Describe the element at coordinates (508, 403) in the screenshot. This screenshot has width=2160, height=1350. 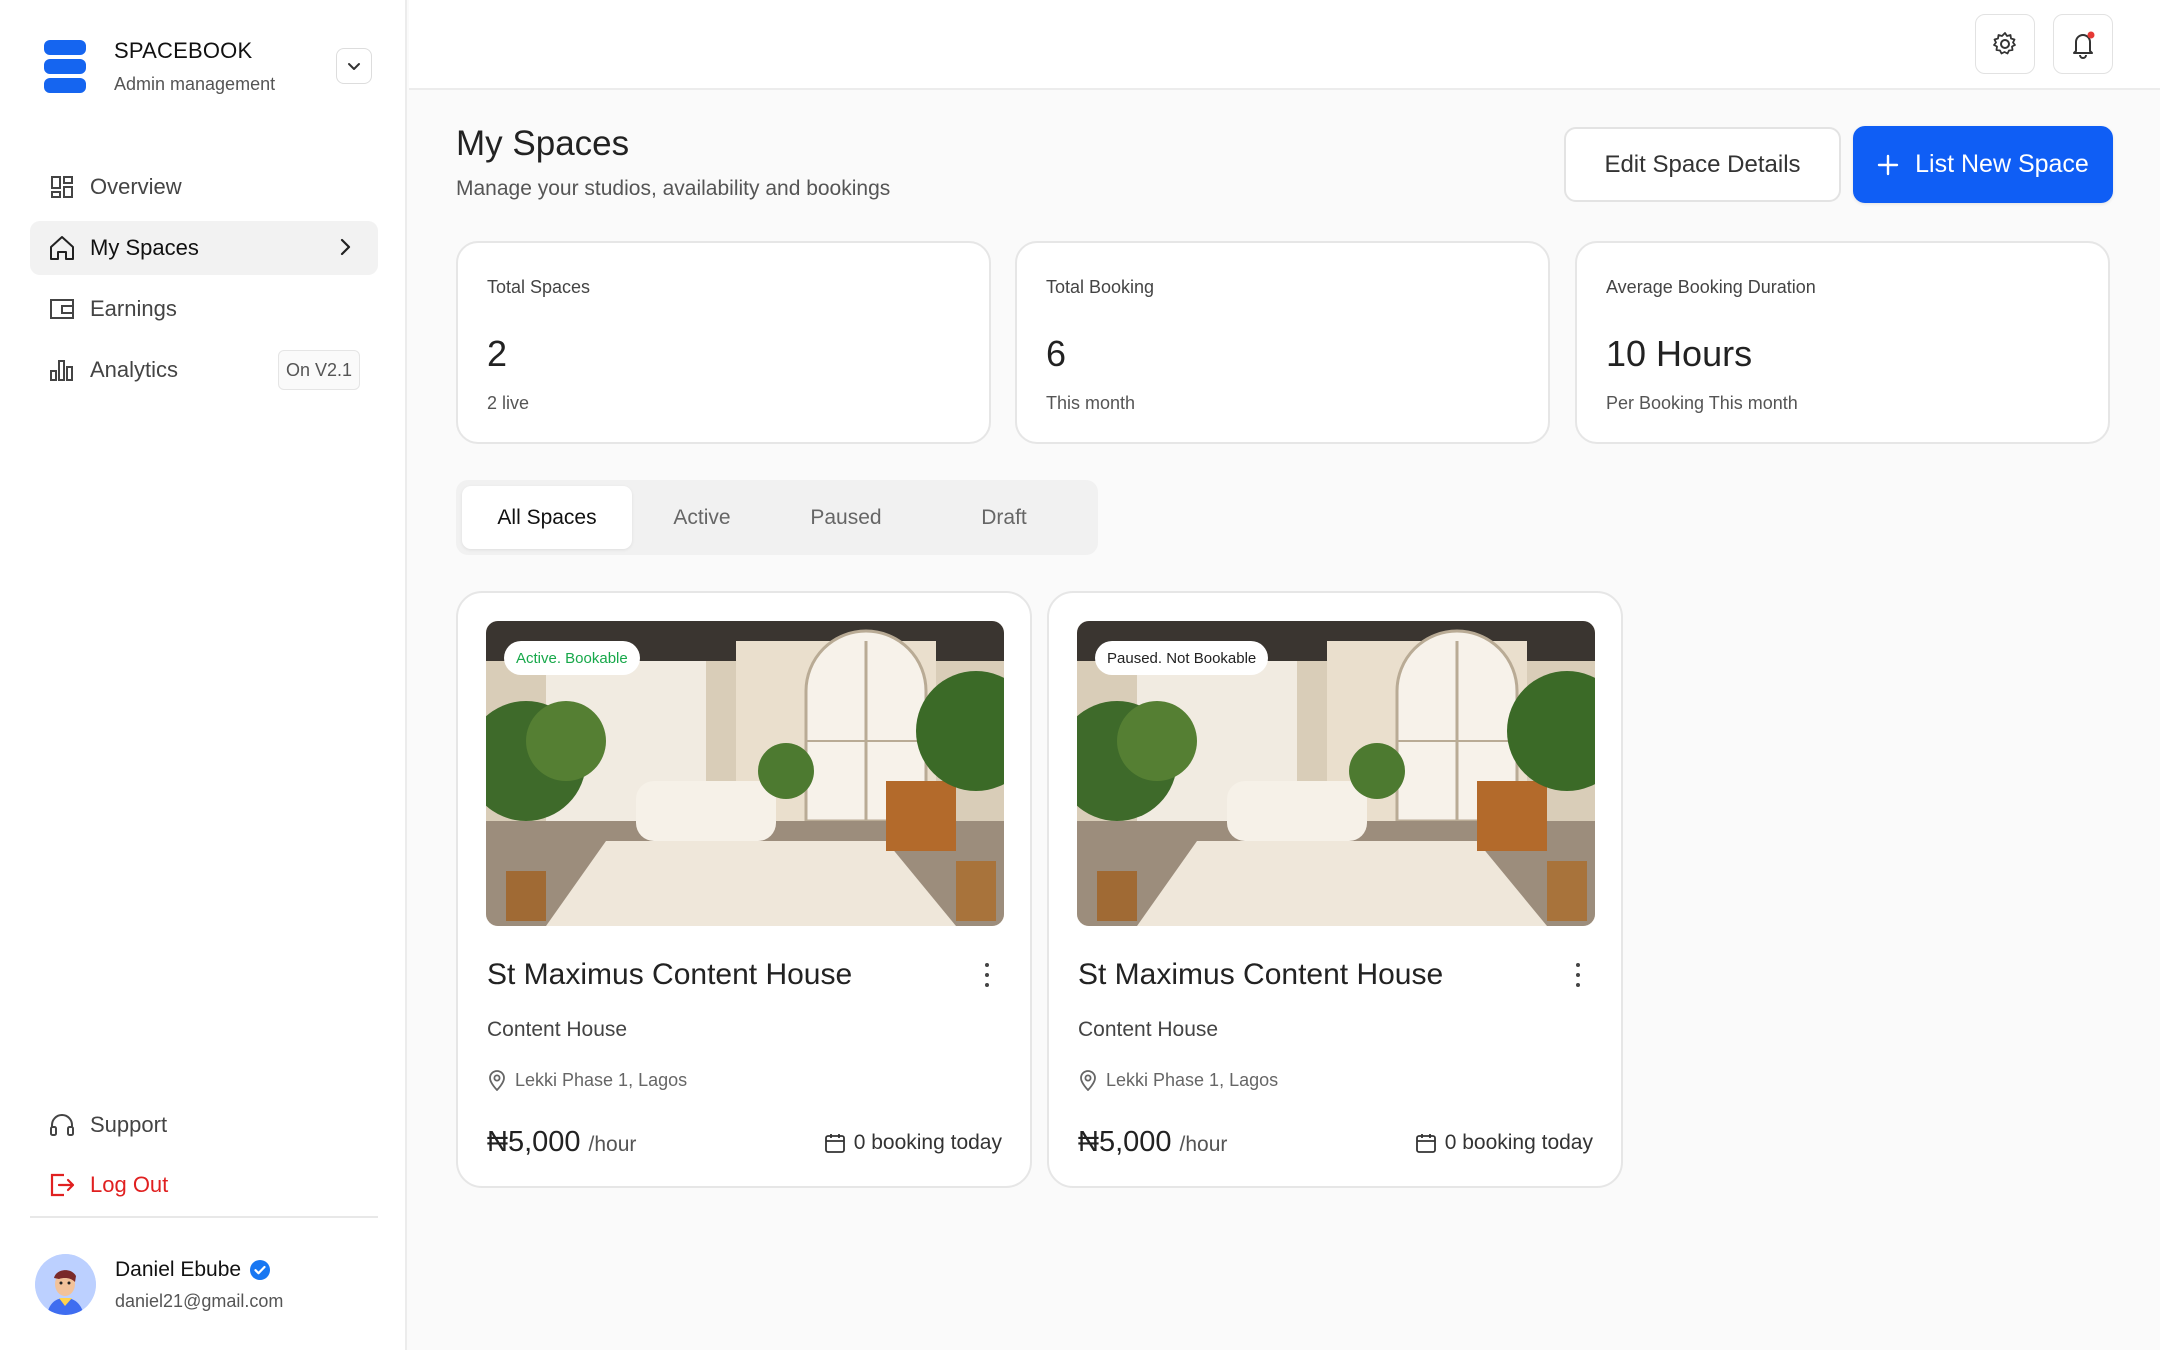
I see `stat-note: 2 live` at that location.